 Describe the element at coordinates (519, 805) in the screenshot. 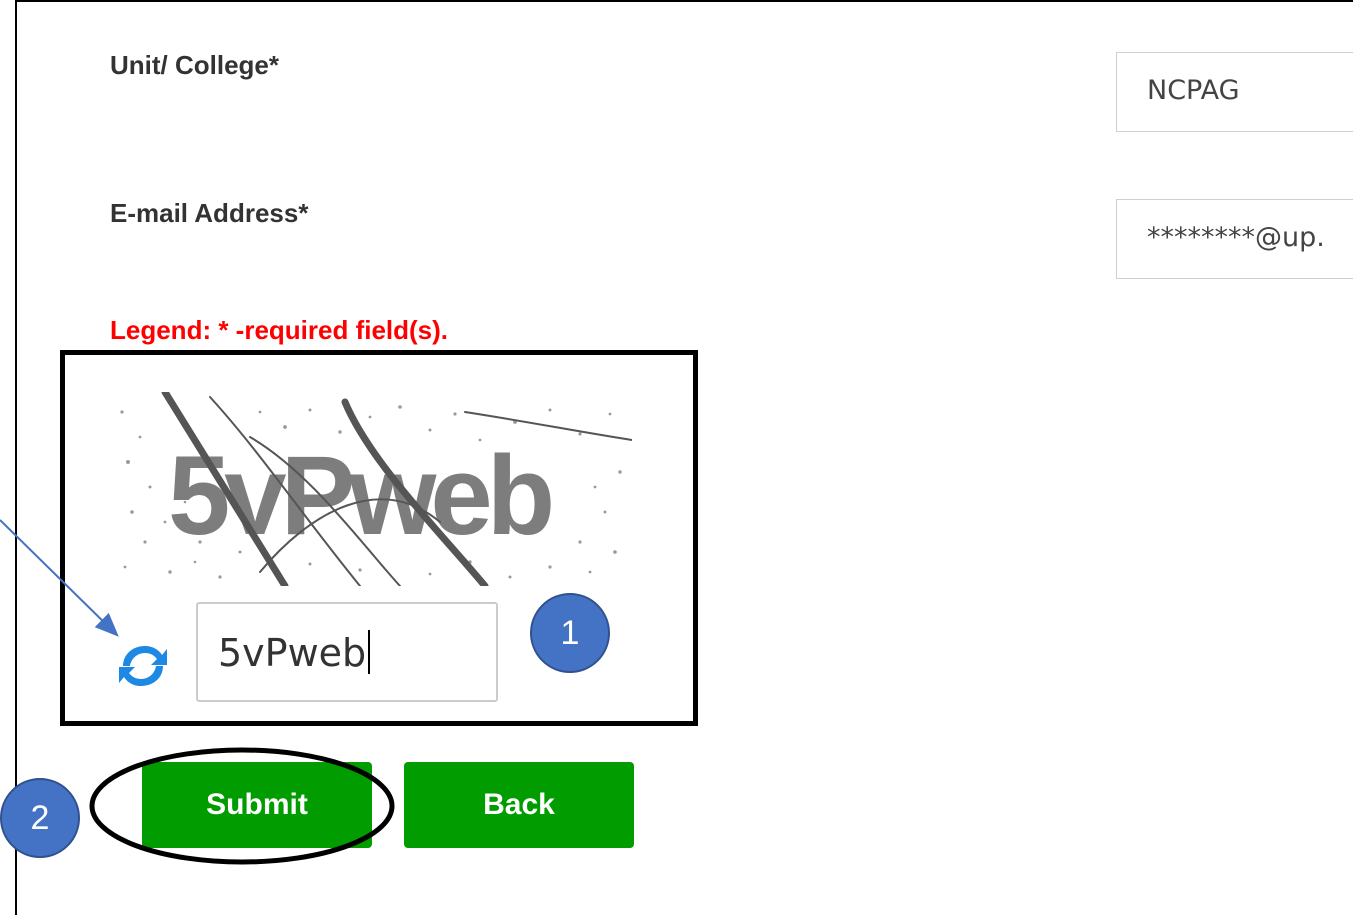

I see `back-button: Back` at that location.